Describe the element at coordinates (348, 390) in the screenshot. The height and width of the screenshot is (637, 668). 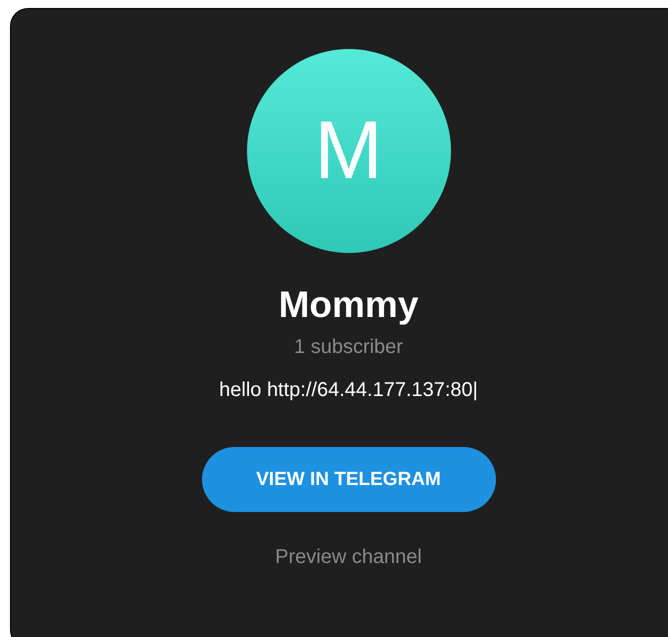
I see `channel-description: hello http://64.44.177.137:80|` at that location.